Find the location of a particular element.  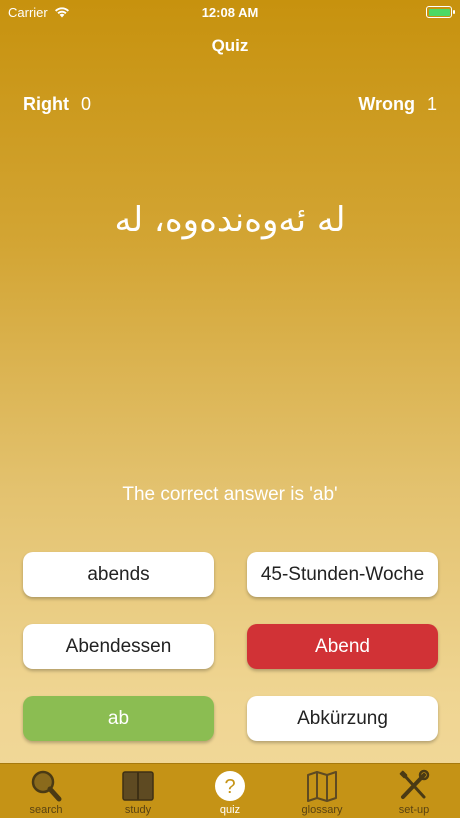

tab-label: search is located at coordinates (46, 810).